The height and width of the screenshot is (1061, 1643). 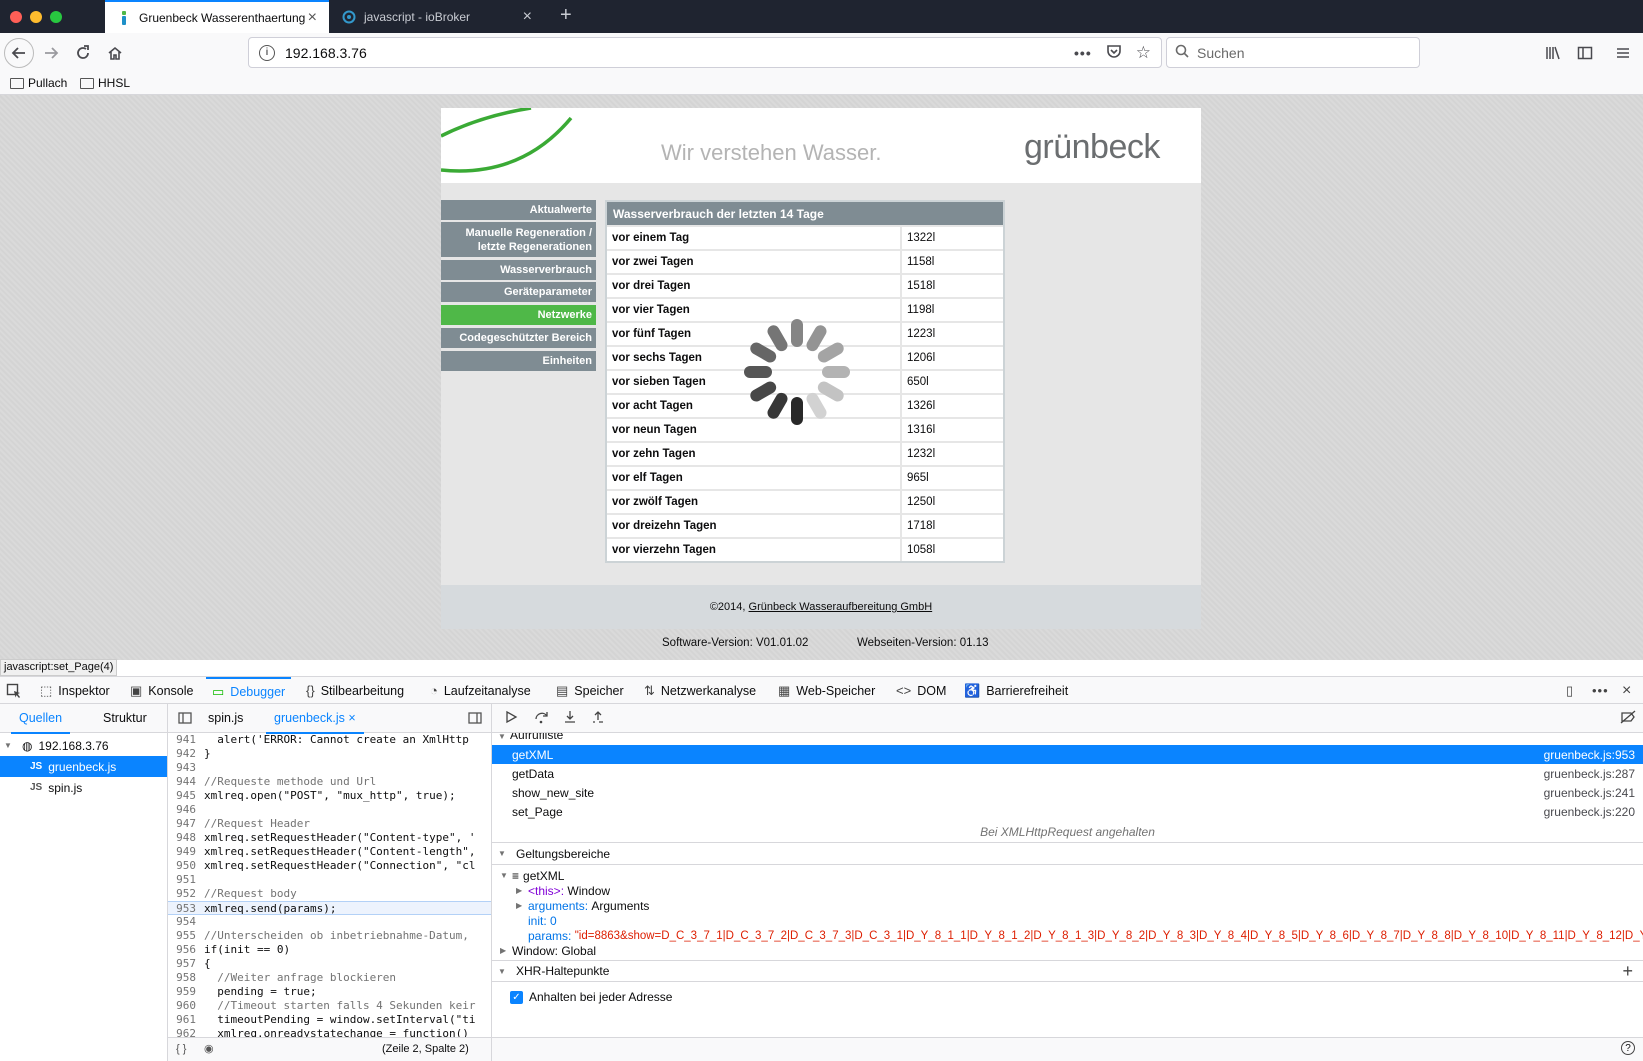 I want to click on code-line: 953 xmlreq.send(params);, so click(x=329, y=908).